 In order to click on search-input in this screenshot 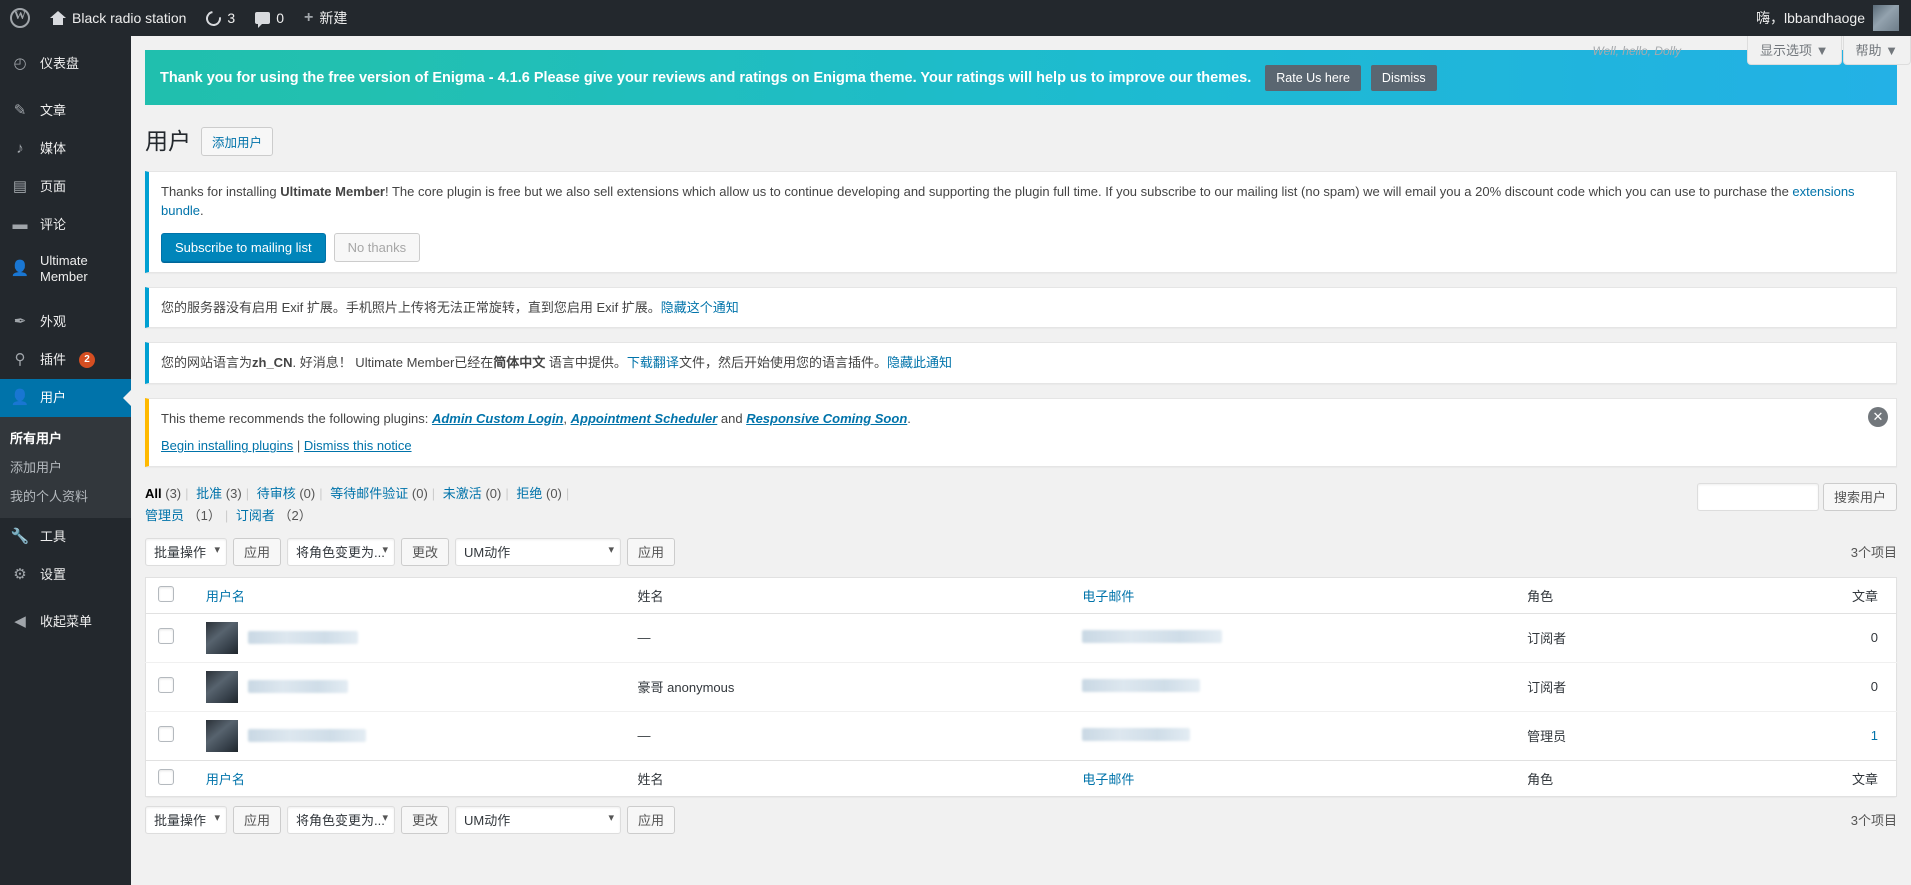, I will do `click(1757, 496)`.